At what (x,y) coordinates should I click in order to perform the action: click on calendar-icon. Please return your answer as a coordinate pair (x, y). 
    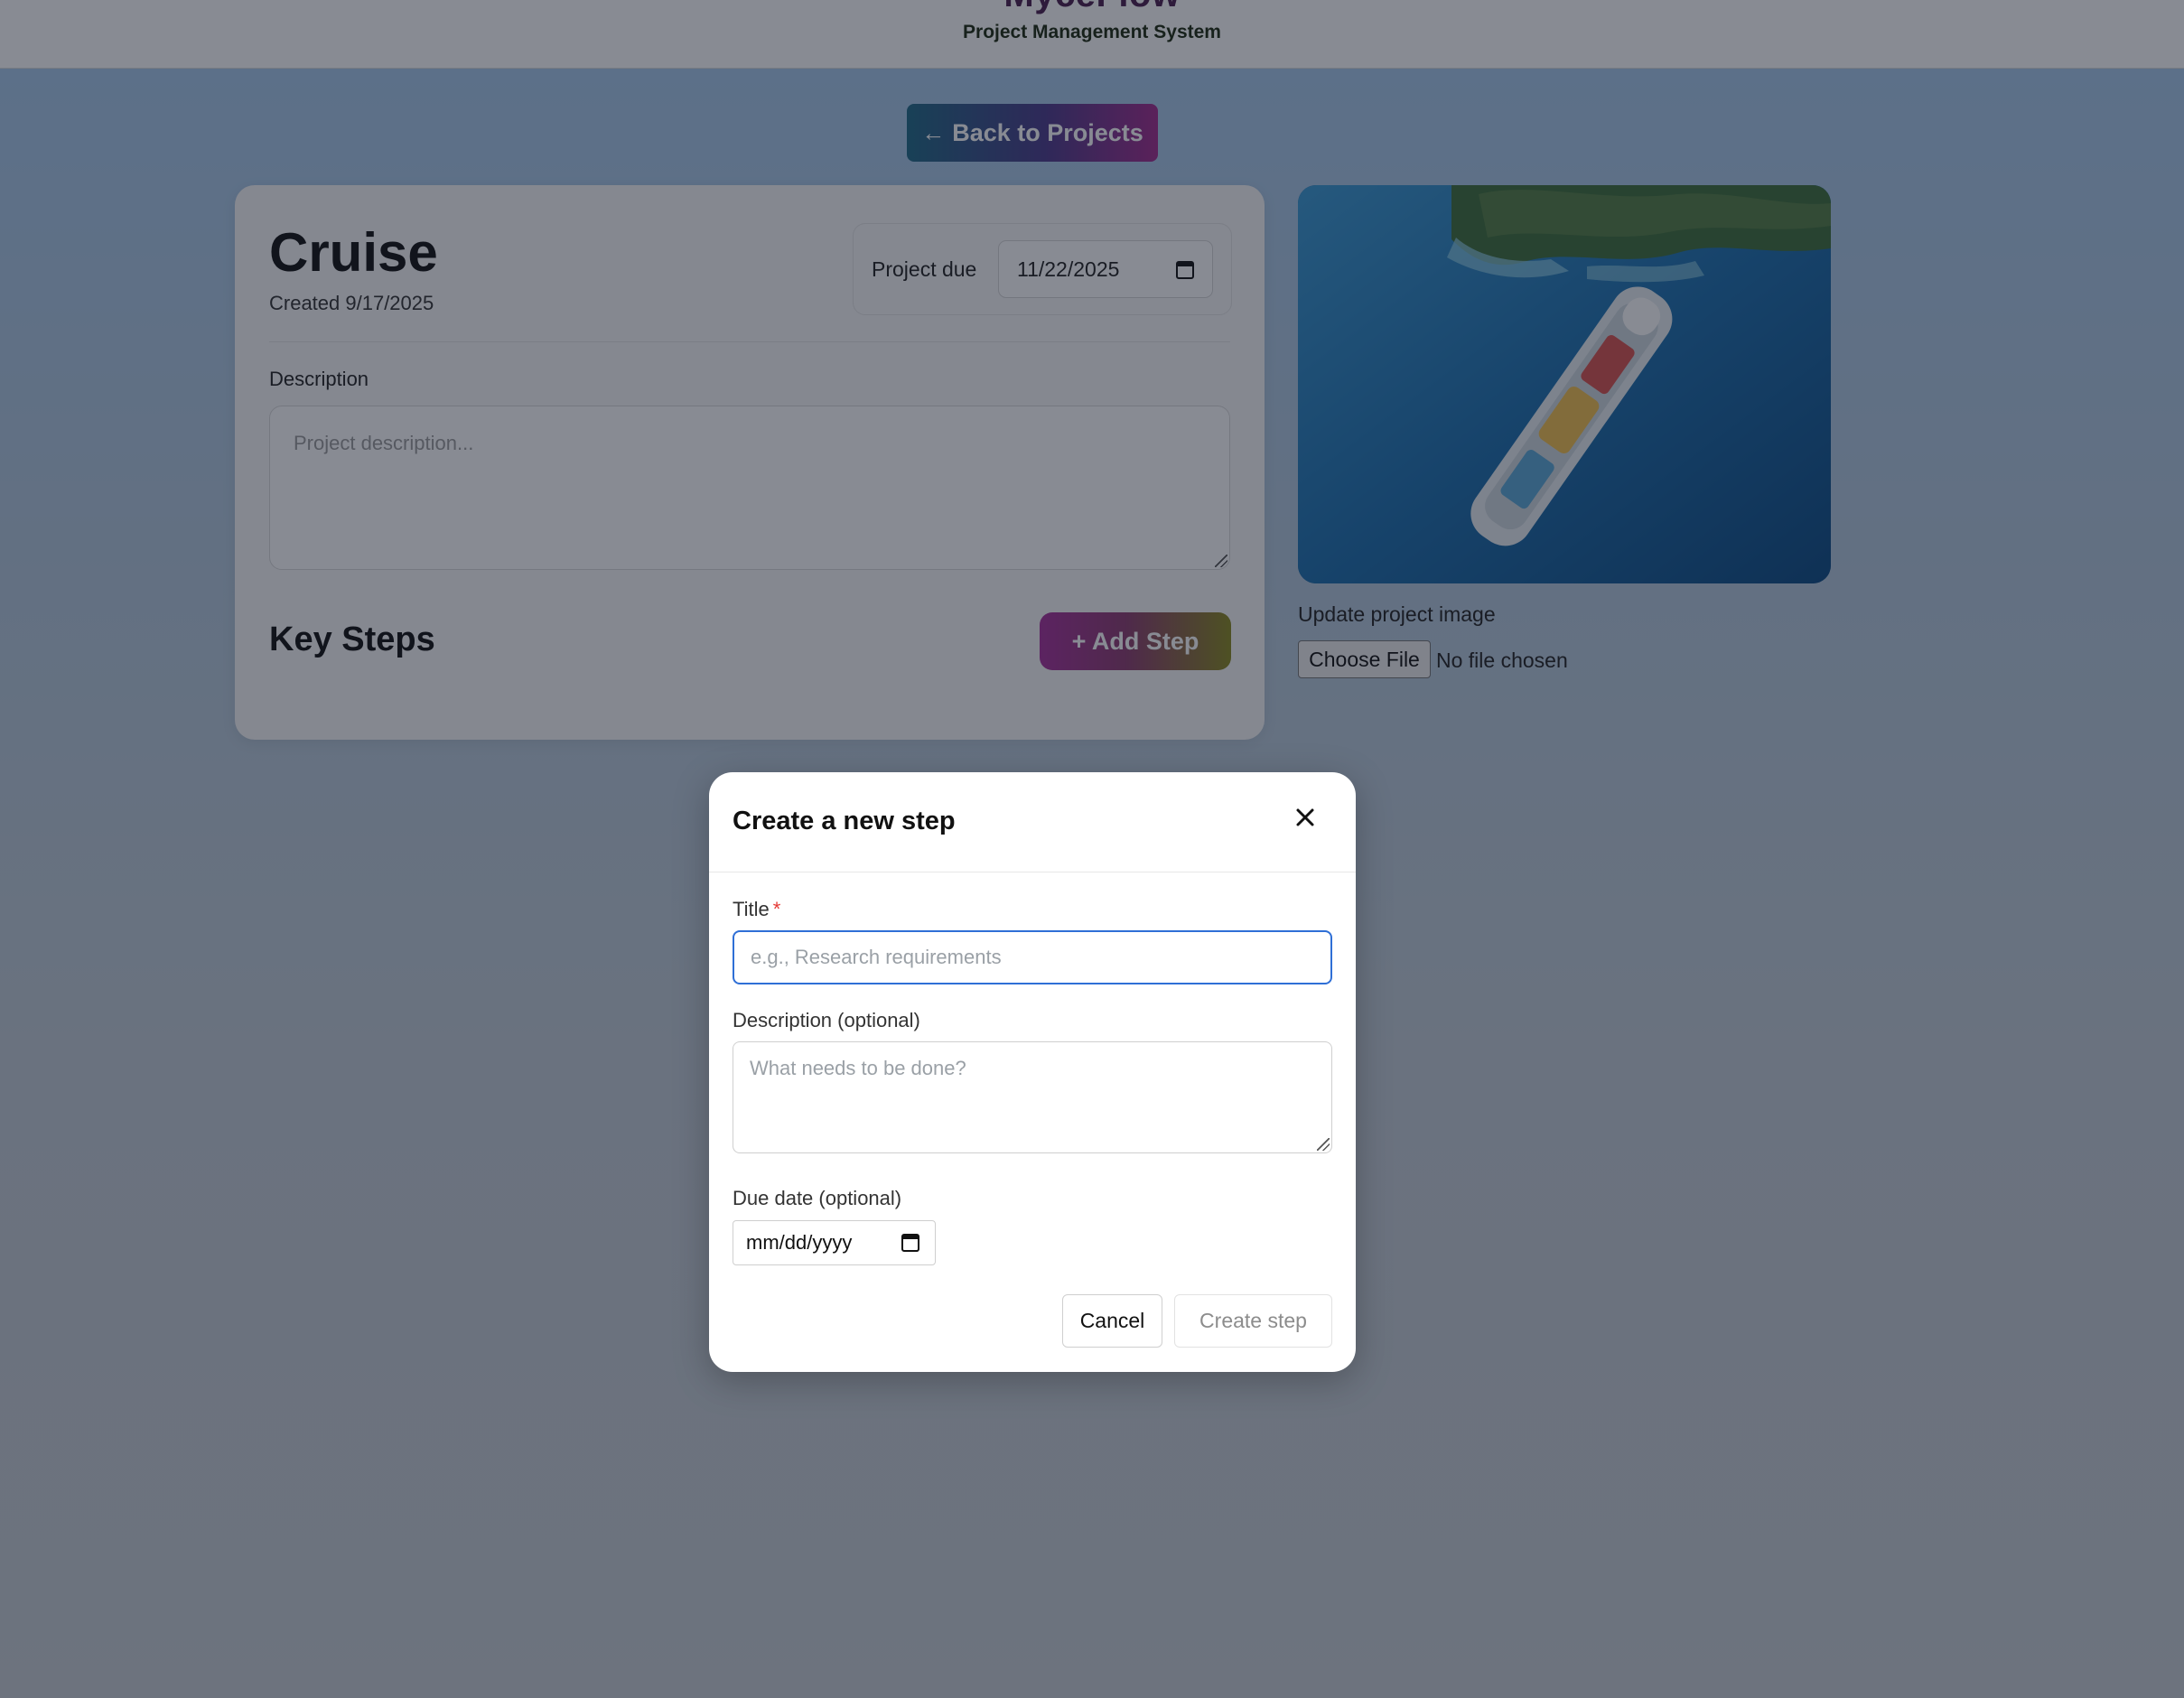
    Looking at the image, I should click on (910, 1243).